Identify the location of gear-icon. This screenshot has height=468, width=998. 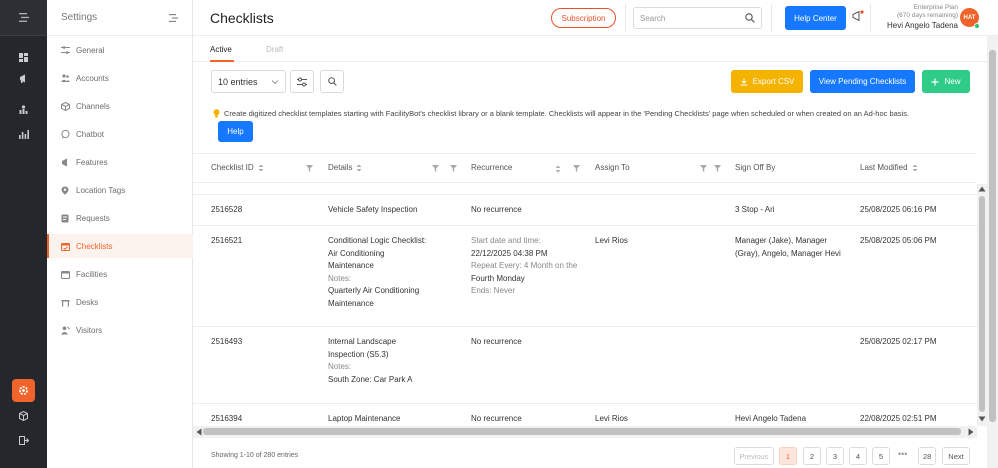
(23, 390).